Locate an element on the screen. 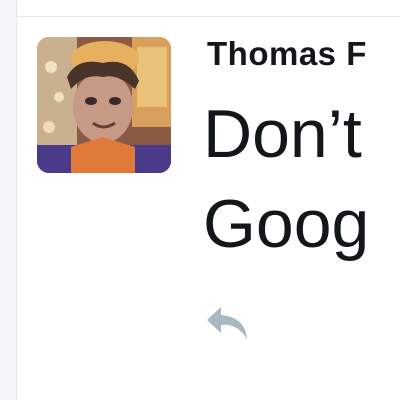  tweet-text-line-1: Don’t is located at coordinates (282, 134).